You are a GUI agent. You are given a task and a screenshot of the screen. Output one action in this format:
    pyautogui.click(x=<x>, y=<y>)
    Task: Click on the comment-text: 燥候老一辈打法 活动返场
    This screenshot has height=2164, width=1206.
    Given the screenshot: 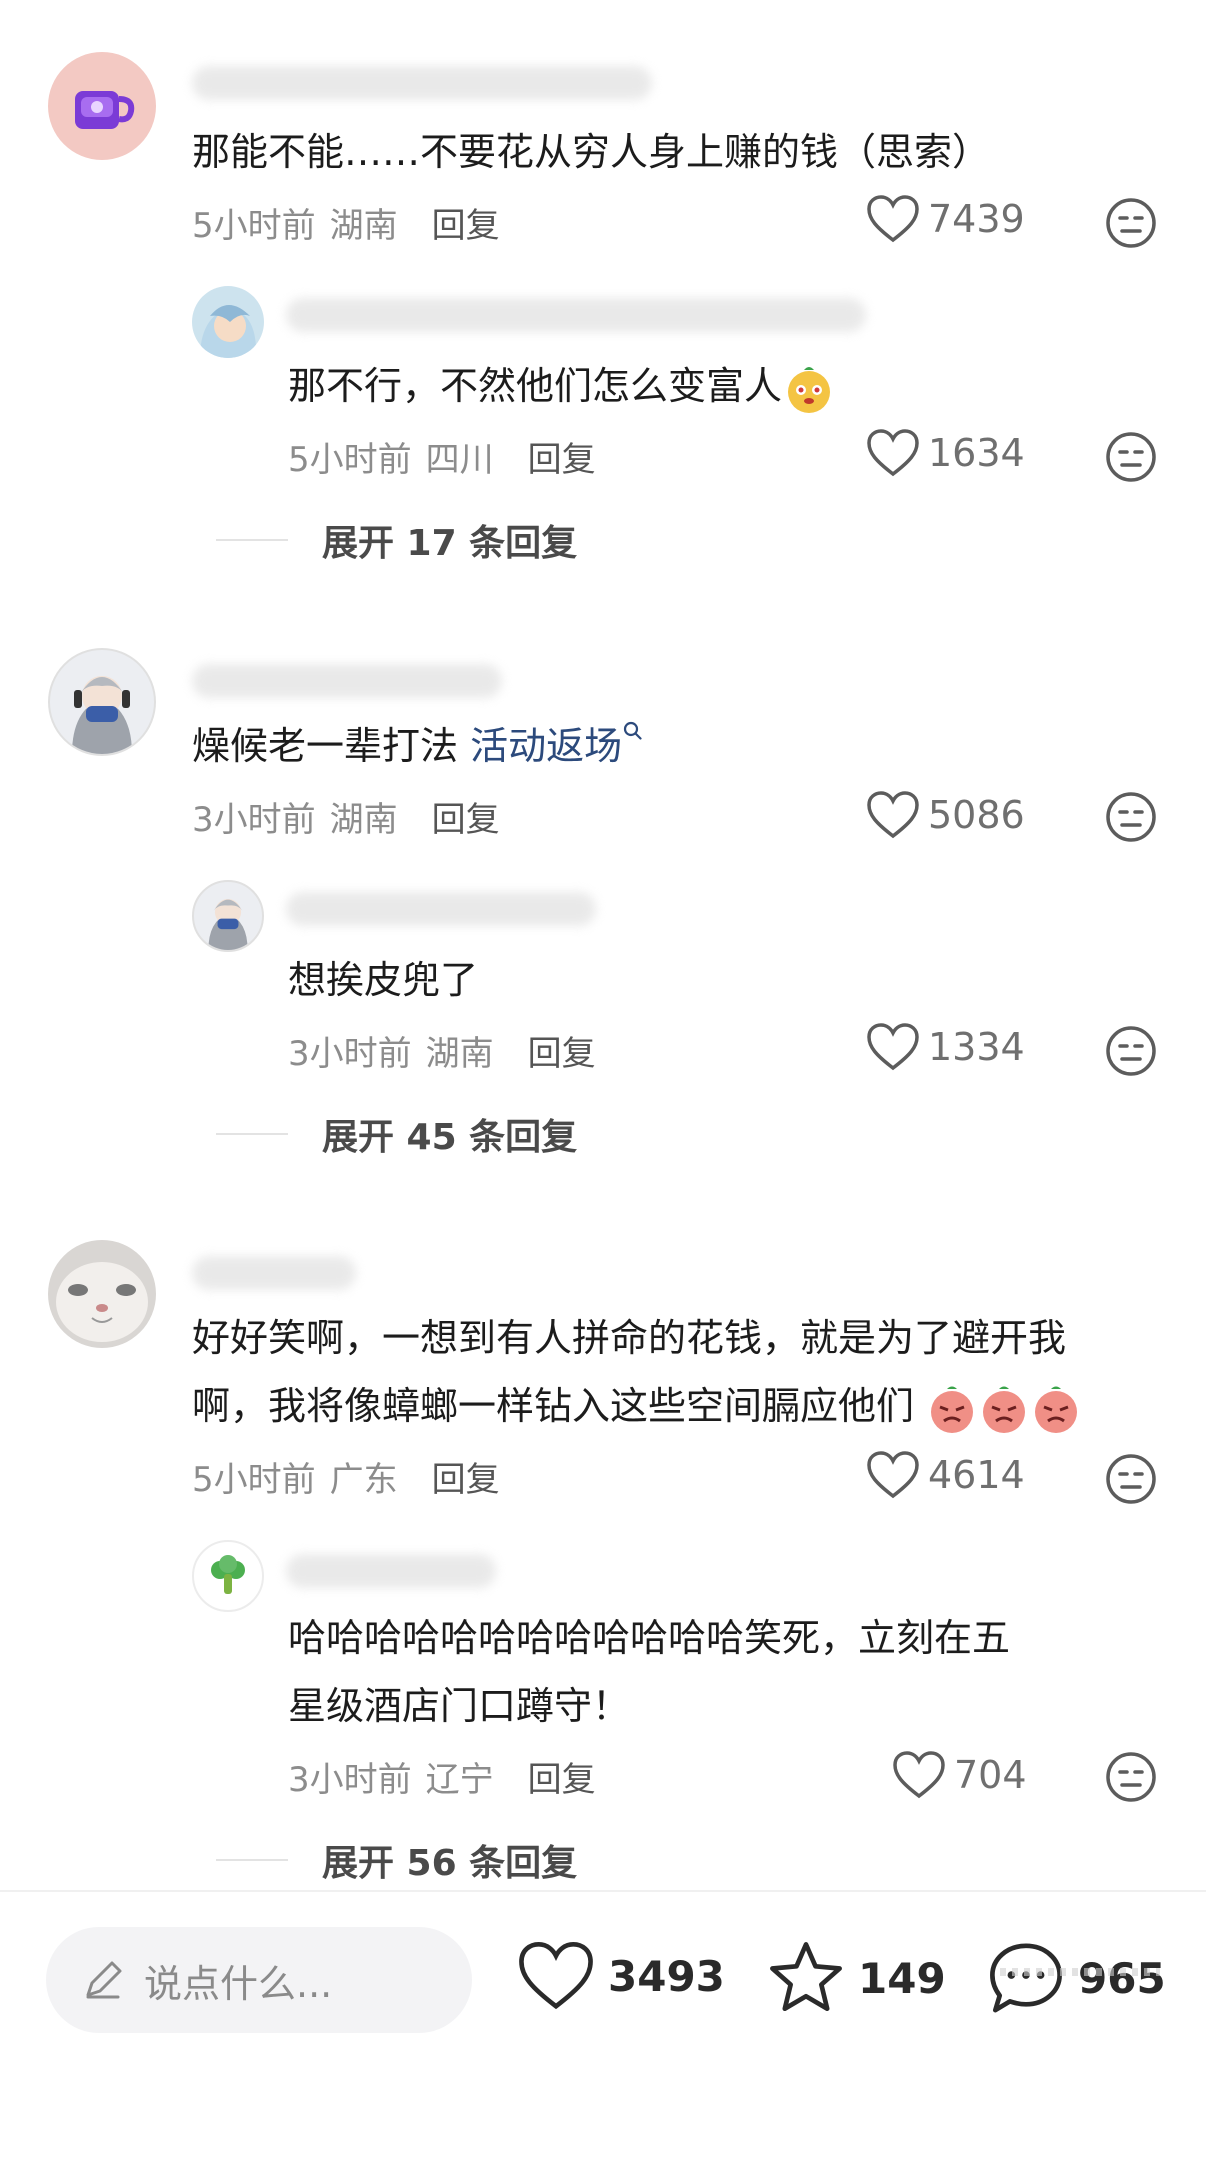 What is the action you would take?
    pyautogui.click(x=418, y=746)
    